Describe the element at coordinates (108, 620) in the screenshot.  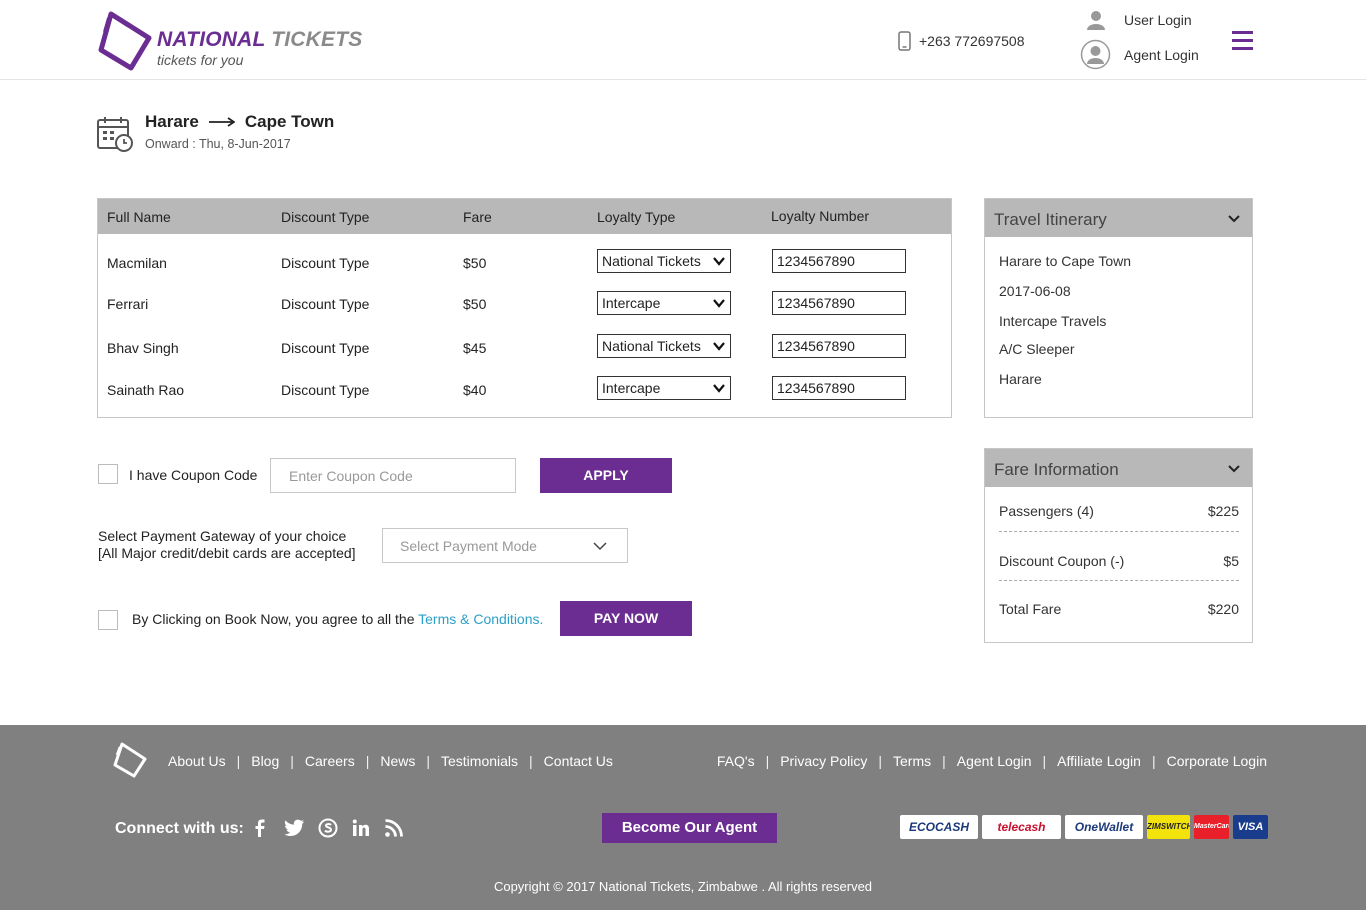
I see `terms-checkbox` at that location.